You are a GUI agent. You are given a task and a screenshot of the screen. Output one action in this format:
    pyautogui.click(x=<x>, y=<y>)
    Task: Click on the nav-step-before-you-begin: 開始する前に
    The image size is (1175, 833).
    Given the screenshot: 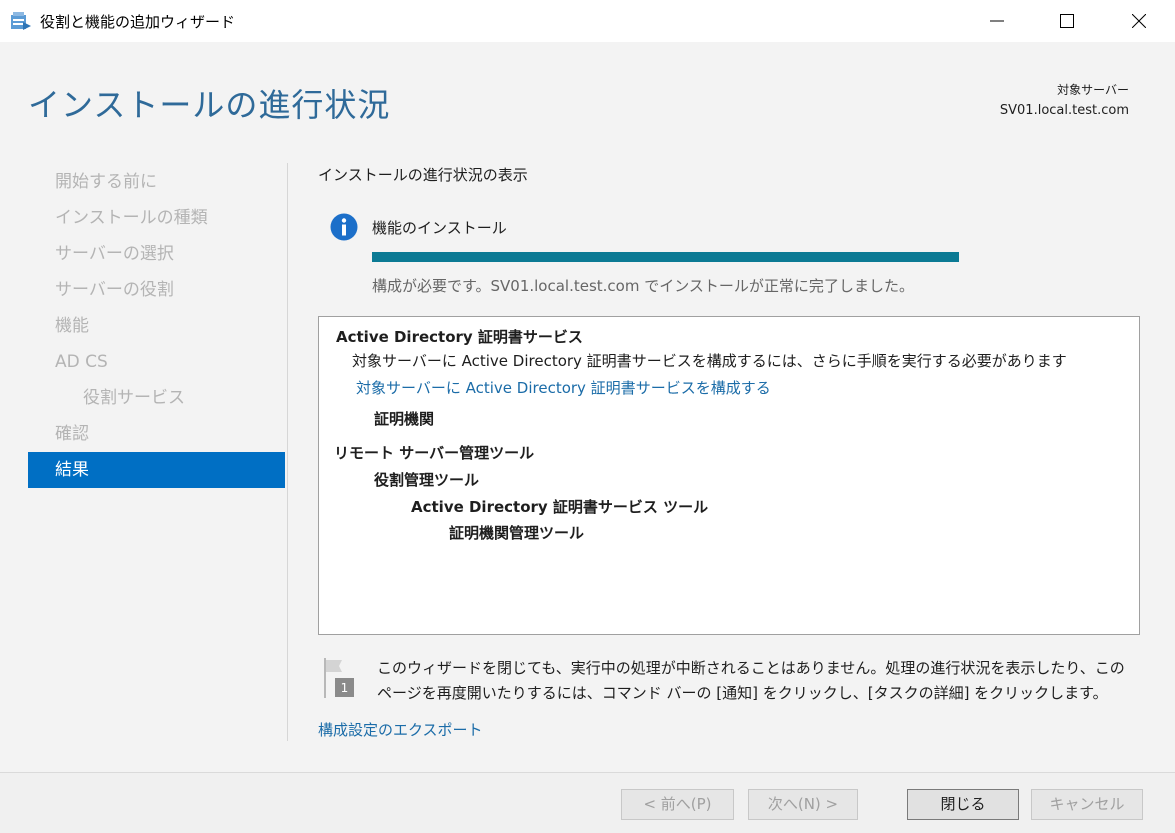 What is the action you would take?
    pyautogui.click(x=106, y=182)
    